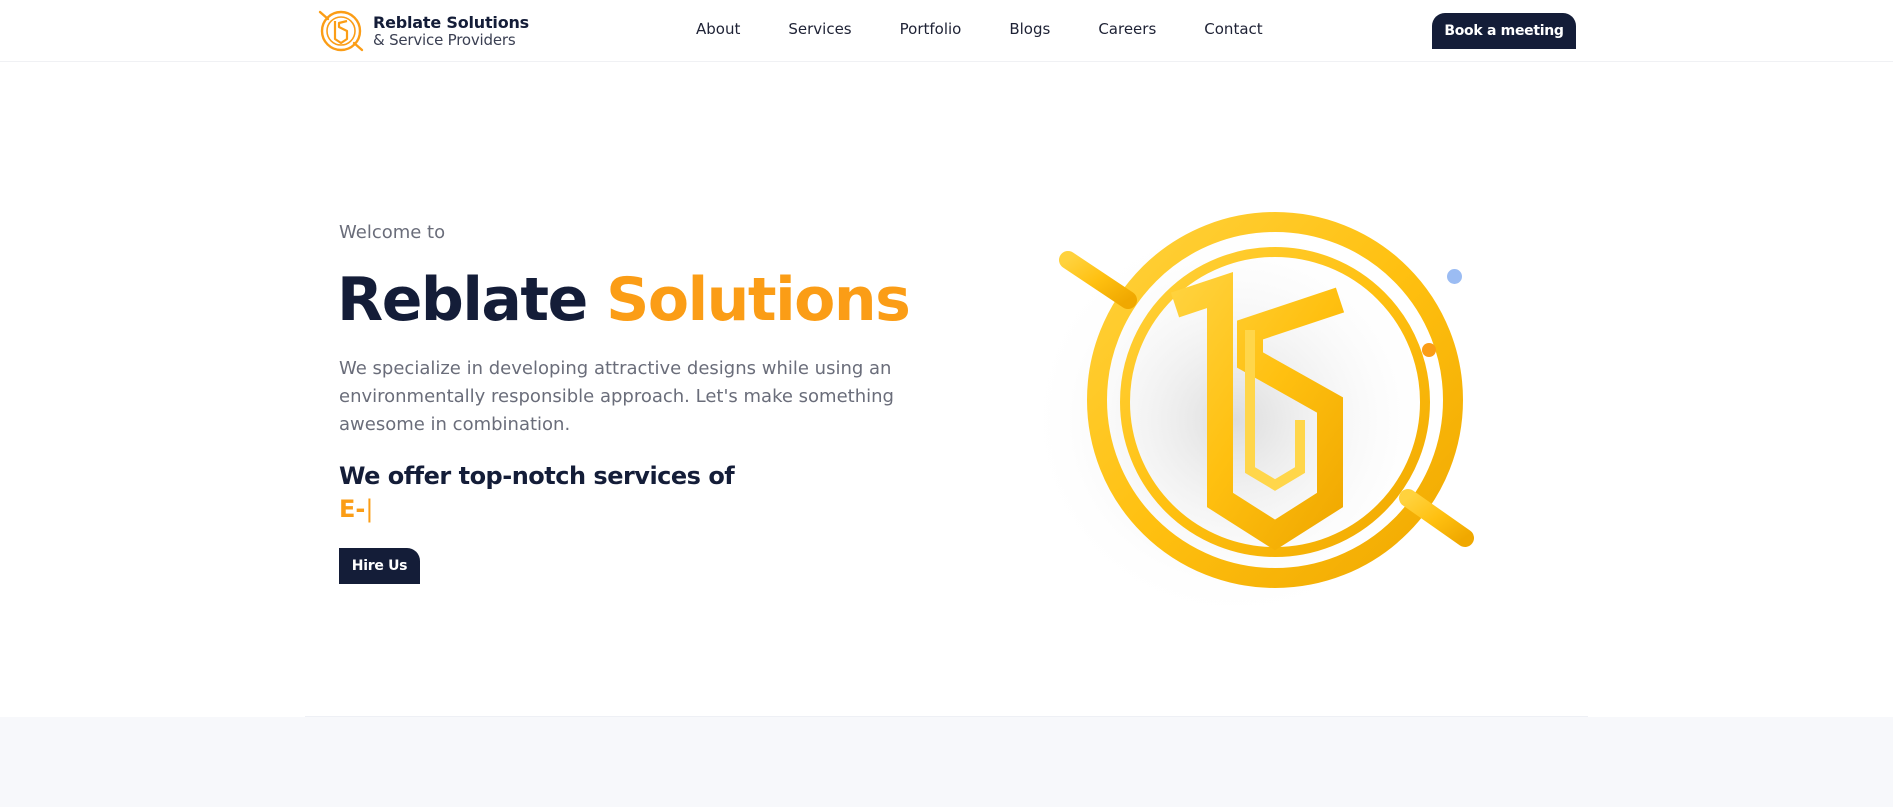 Image resolution: width=1893 pixels, height=807 pixels. I want to click on typed-services: E-|, so click(356, 509).